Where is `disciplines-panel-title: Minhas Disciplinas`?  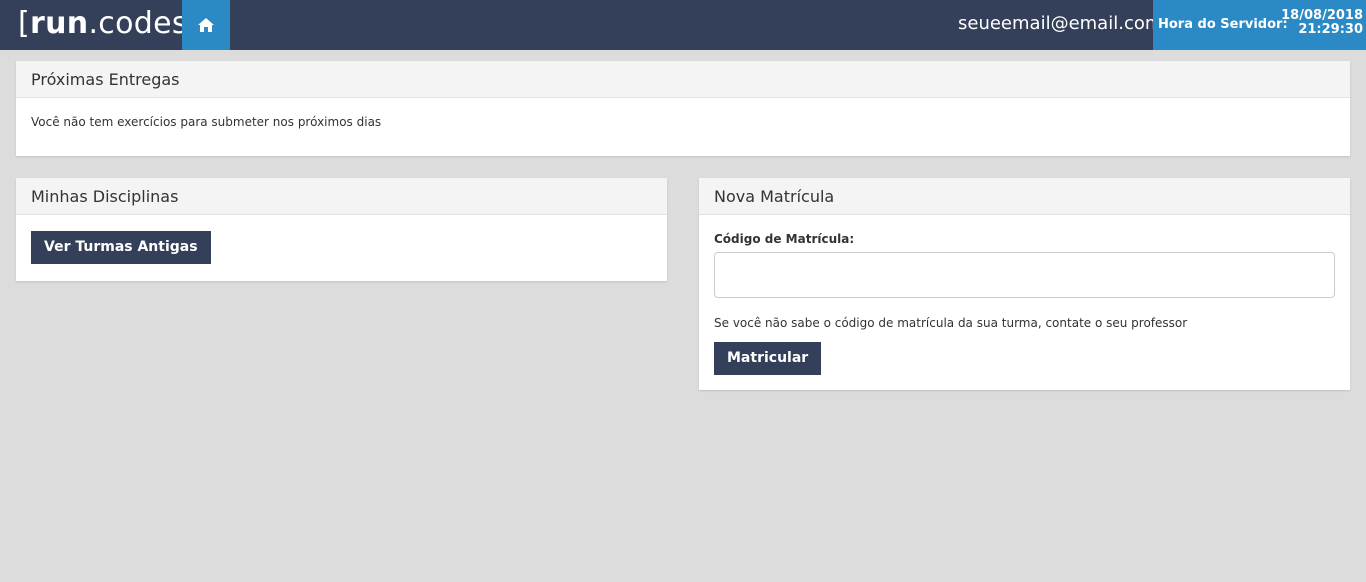 disciplines-panel-title: Minhas Disciplinas is located at coordinates (341, 196).